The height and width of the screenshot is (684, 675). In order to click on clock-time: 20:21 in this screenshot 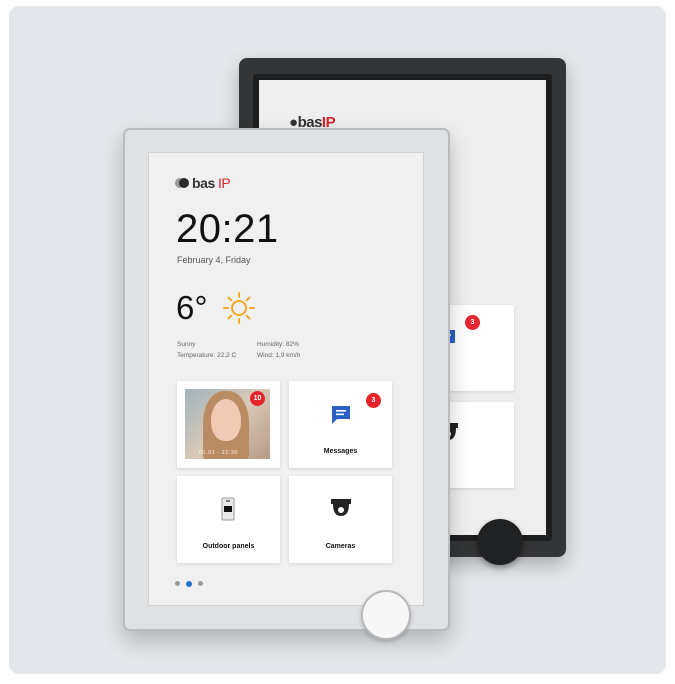, I will do `click(227, 229)`.